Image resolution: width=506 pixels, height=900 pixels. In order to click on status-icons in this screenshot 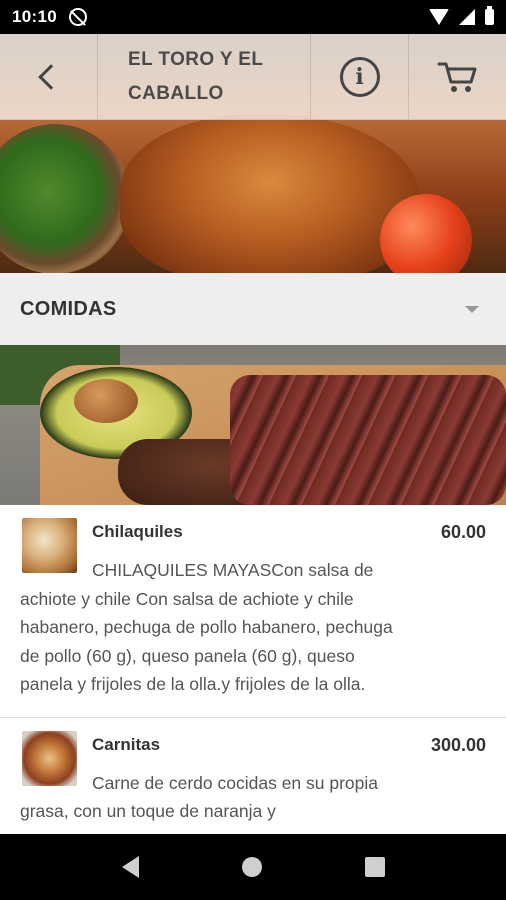, I will do `click(461, 15)`.